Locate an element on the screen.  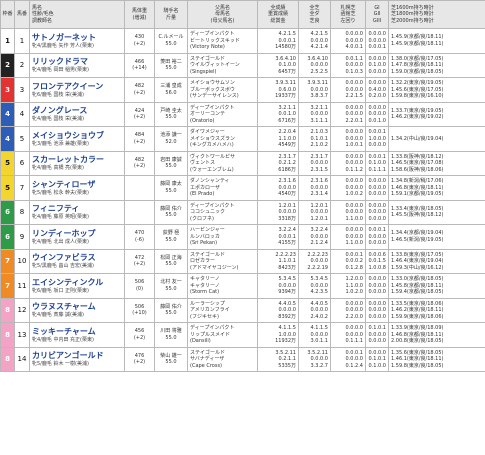
umaban-cell: 2 is located at coordinates (22, 65).